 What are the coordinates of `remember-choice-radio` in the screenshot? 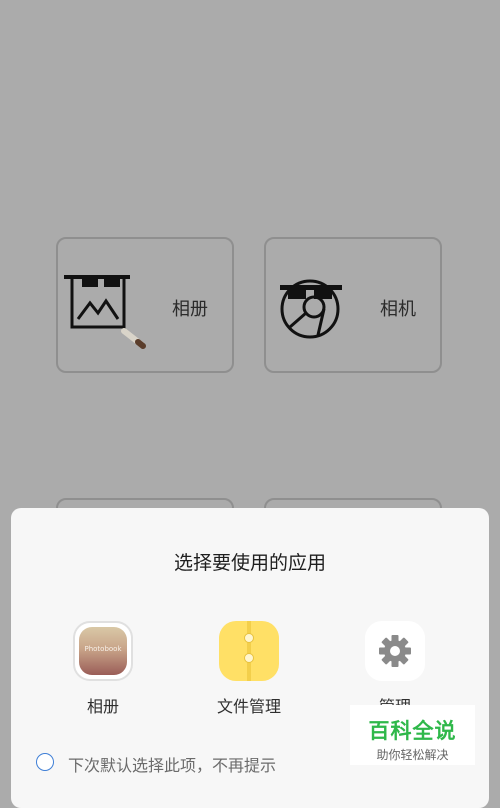 It's located at (45, 762).